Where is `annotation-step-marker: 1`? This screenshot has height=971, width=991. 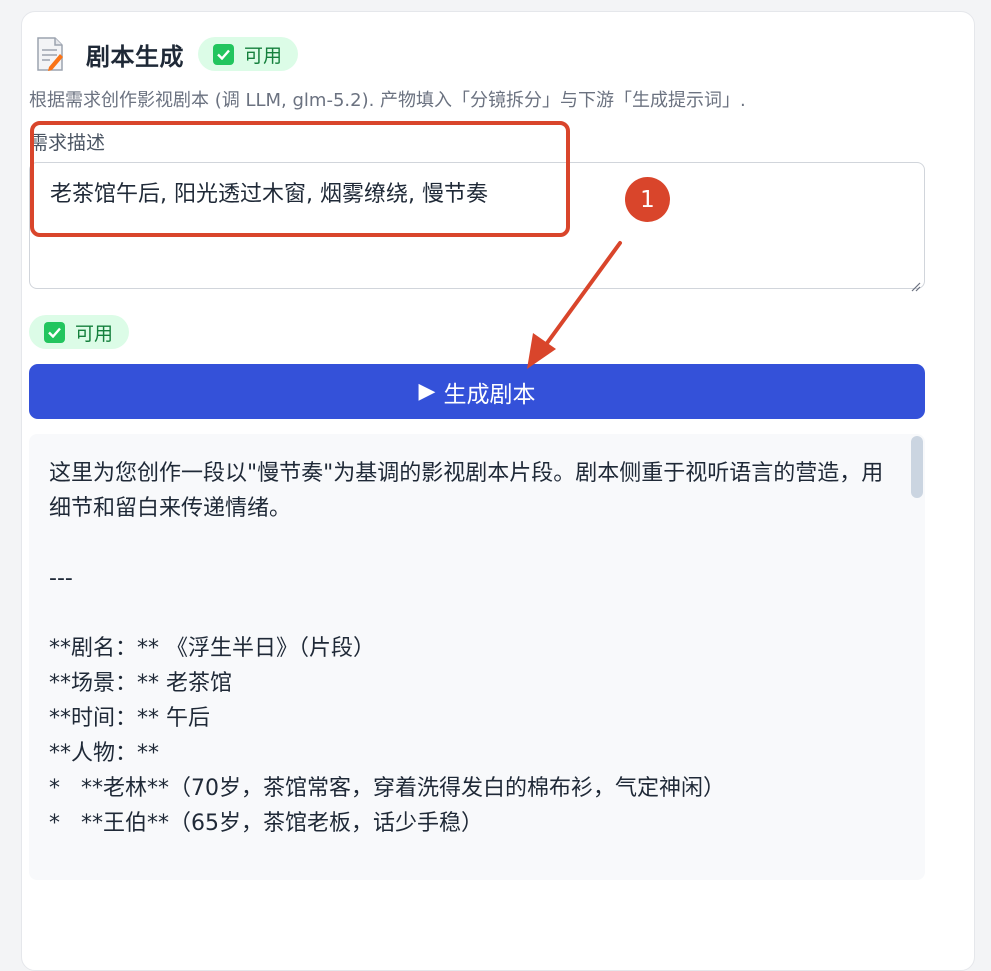 annotation-step-marker: 1 is located at coordinates (647, 199).